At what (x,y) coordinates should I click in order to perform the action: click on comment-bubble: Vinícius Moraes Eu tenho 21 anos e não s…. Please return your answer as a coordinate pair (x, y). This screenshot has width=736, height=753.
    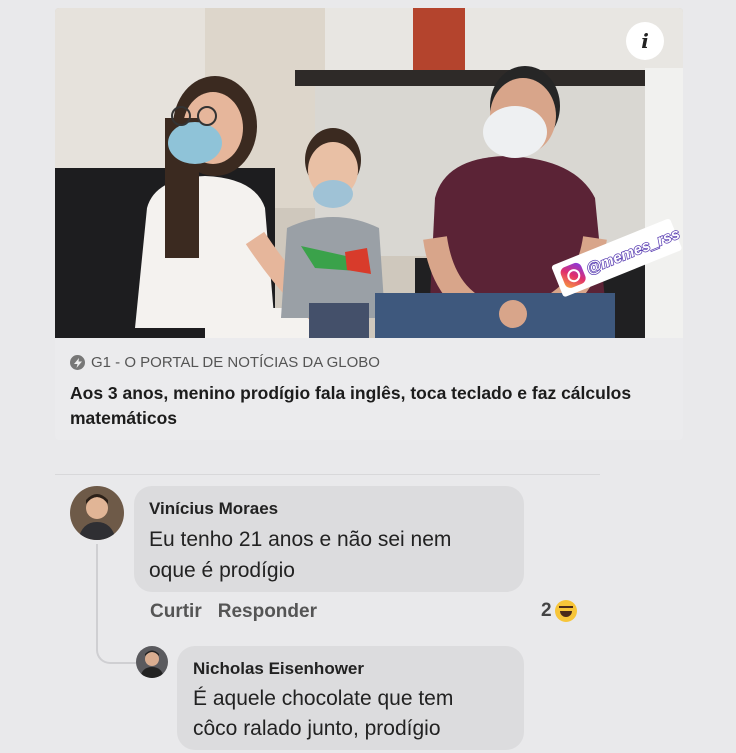
    Looking at the image, I should click on (329, 539).